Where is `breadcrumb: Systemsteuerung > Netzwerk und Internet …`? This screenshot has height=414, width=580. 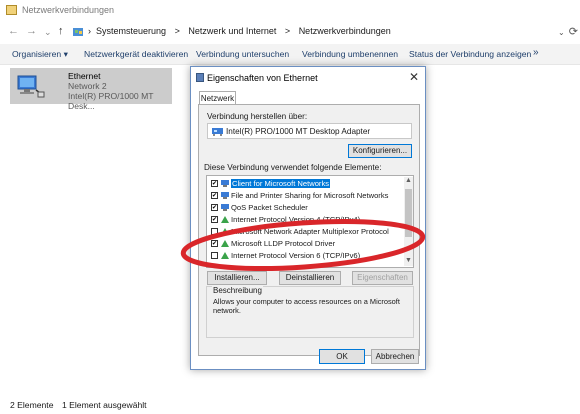 breadcrumb: Systemsteuerung > Netzwerk und Internet … is located at coordinates (246, 31).